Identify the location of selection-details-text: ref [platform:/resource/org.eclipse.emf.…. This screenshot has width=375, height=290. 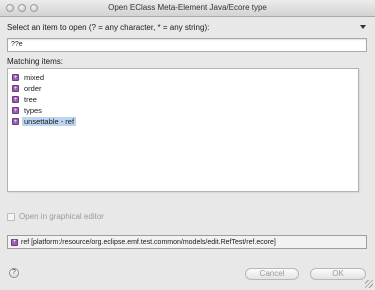
(148, 242).